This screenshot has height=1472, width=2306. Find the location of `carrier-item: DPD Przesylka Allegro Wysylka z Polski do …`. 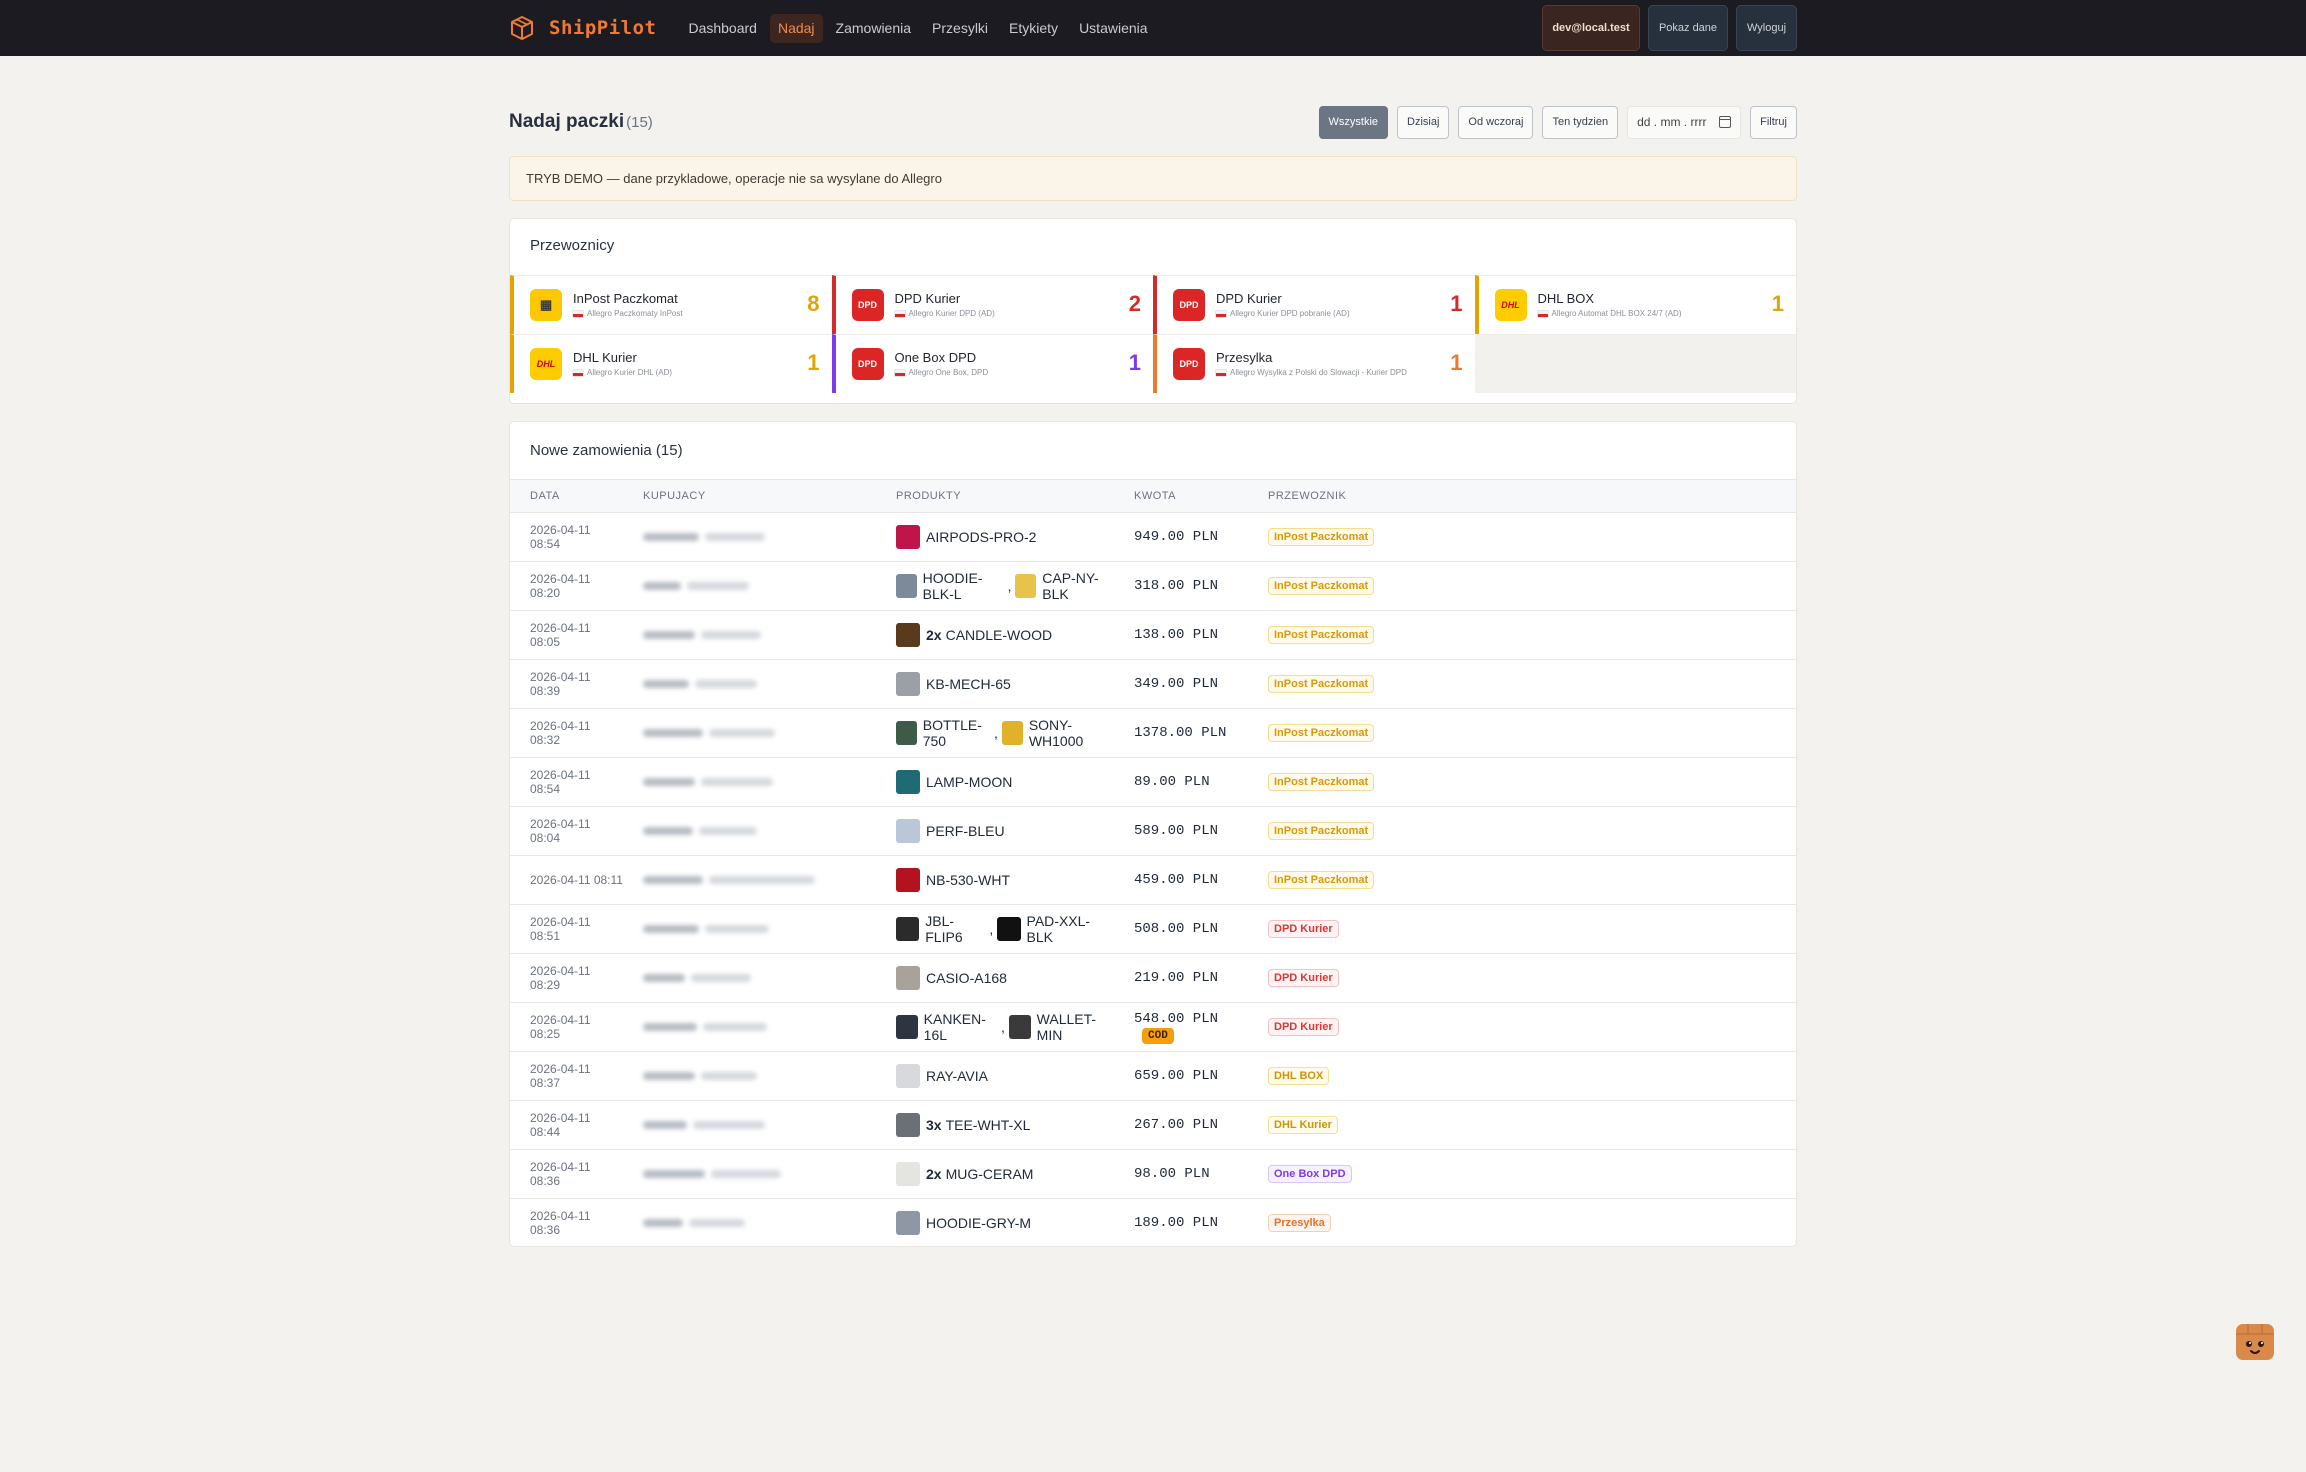

carrier-item: DPD Przesylka Allegro Wysylka z Polski do … is located at coordinates (1314, 363).